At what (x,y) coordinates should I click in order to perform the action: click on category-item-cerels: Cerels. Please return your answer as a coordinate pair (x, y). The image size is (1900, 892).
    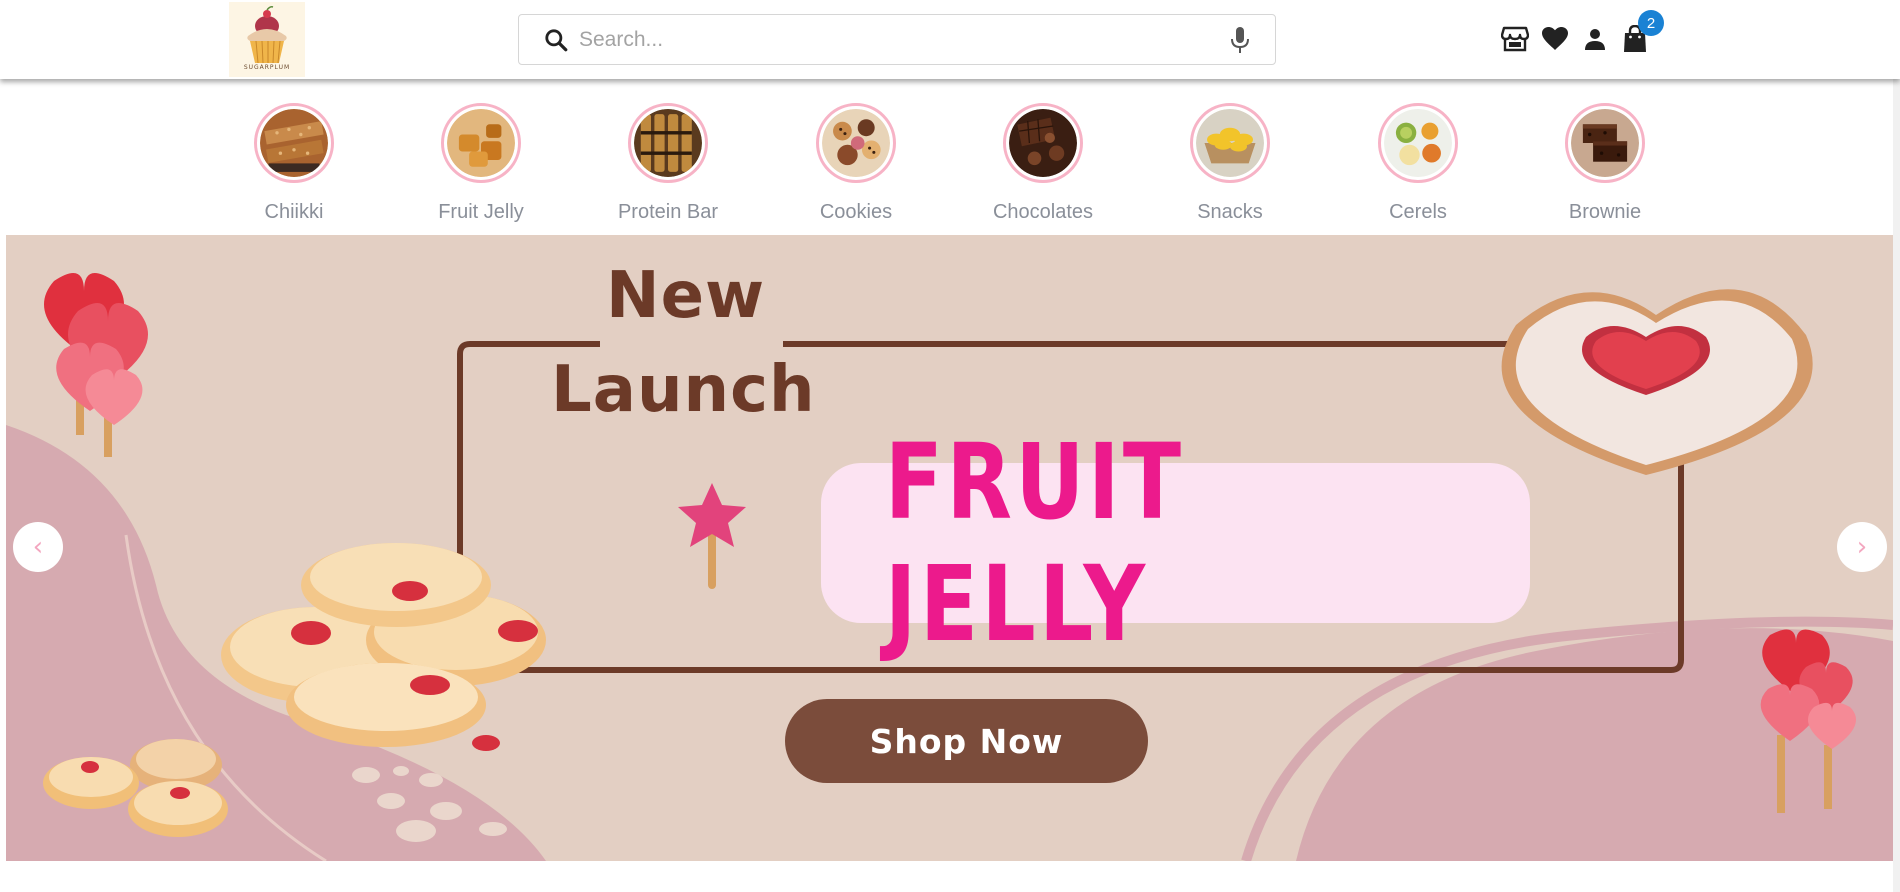
    Looking at the image, I should click on (1418, 163).